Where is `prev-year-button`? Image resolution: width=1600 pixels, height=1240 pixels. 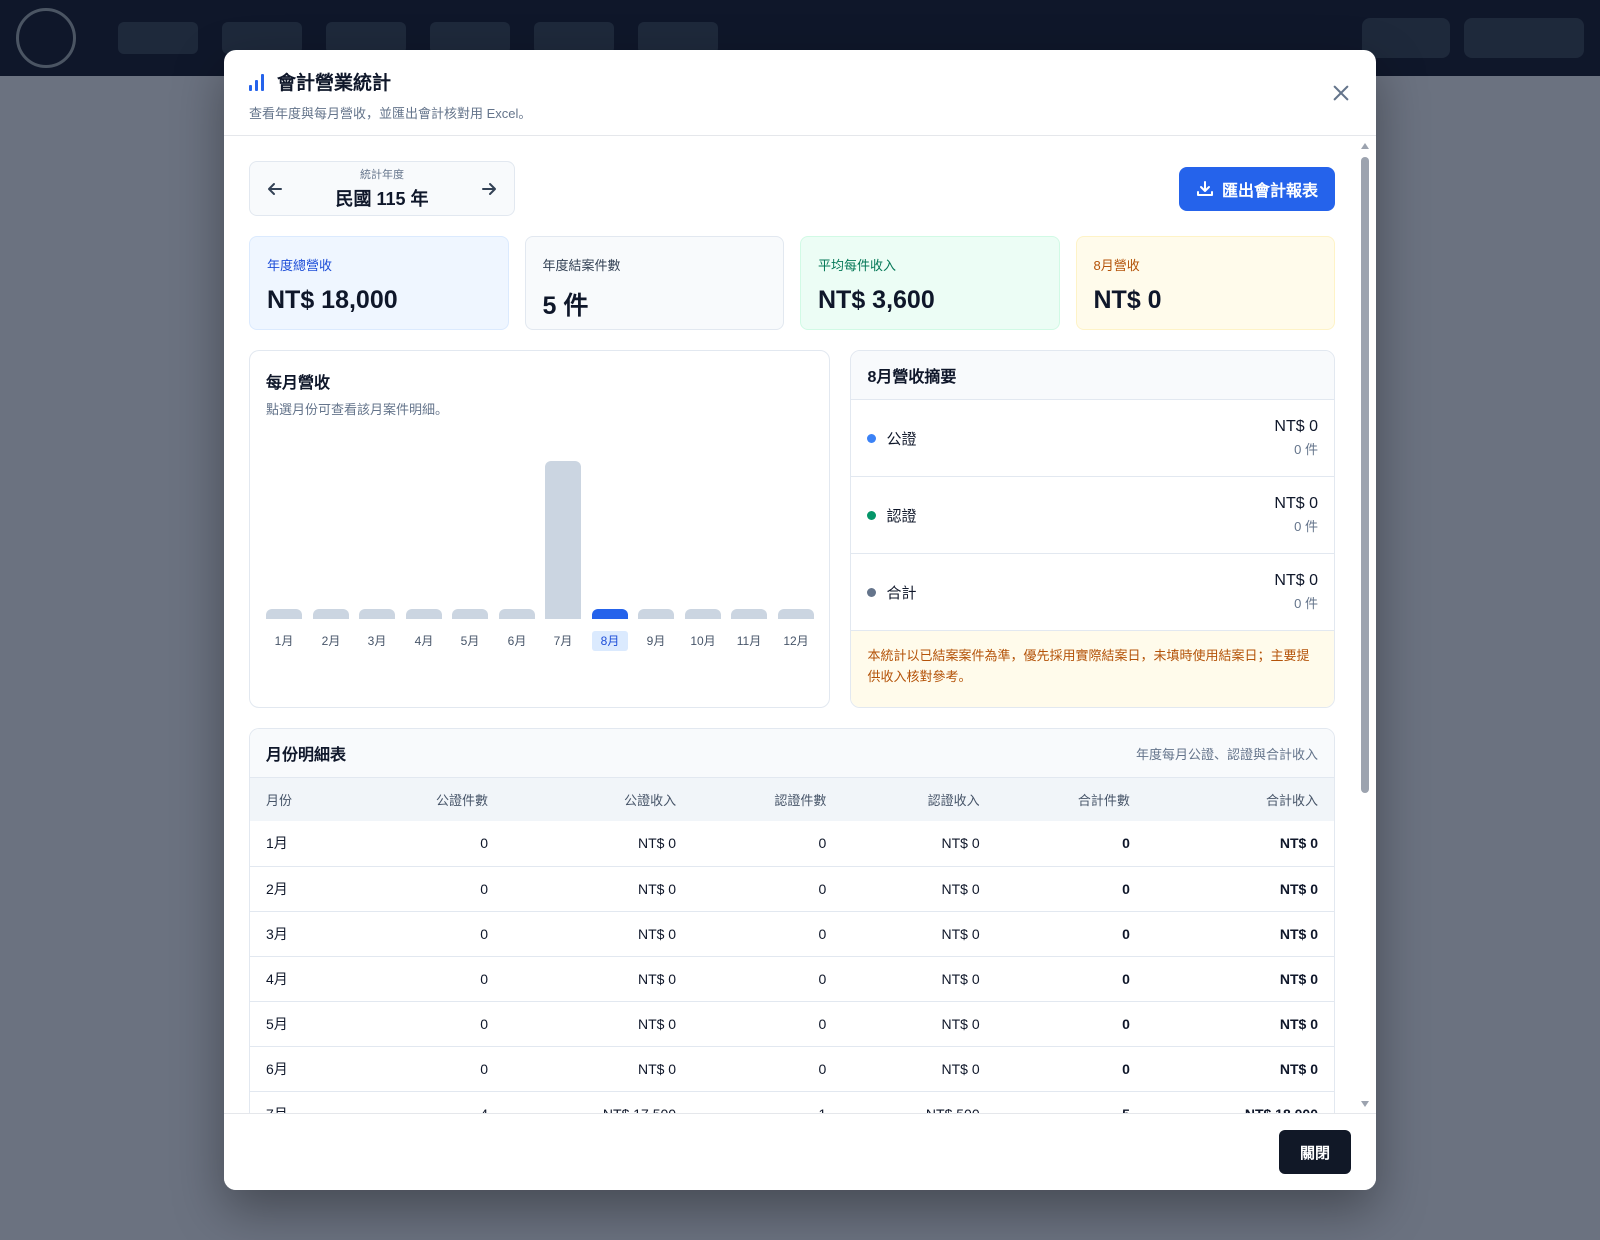
prev-year-button is located at coordinates (275, 189).